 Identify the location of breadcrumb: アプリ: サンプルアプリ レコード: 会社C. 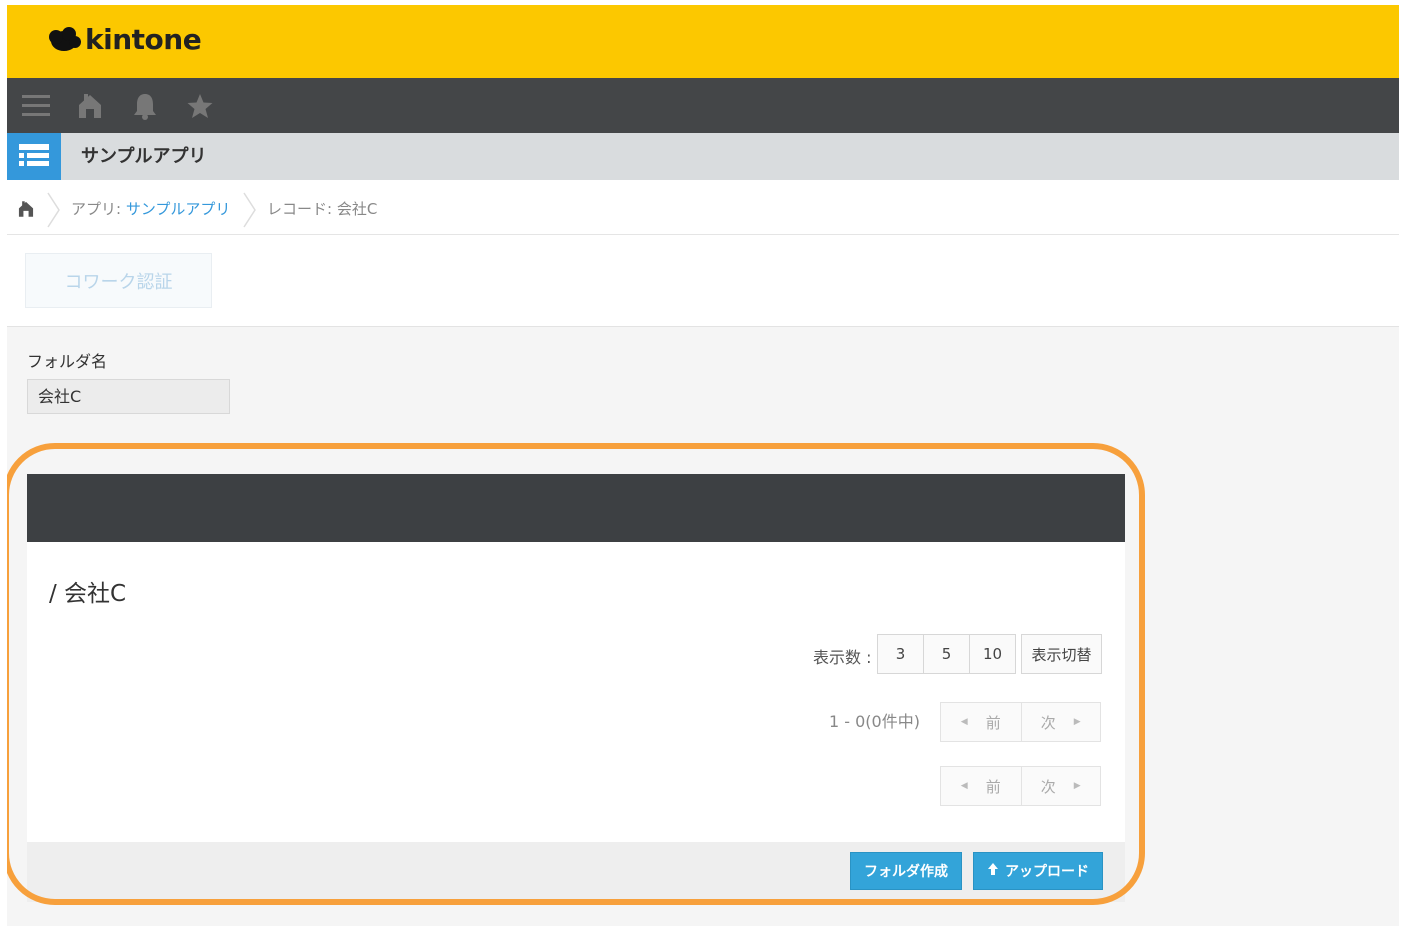
(703, 207).